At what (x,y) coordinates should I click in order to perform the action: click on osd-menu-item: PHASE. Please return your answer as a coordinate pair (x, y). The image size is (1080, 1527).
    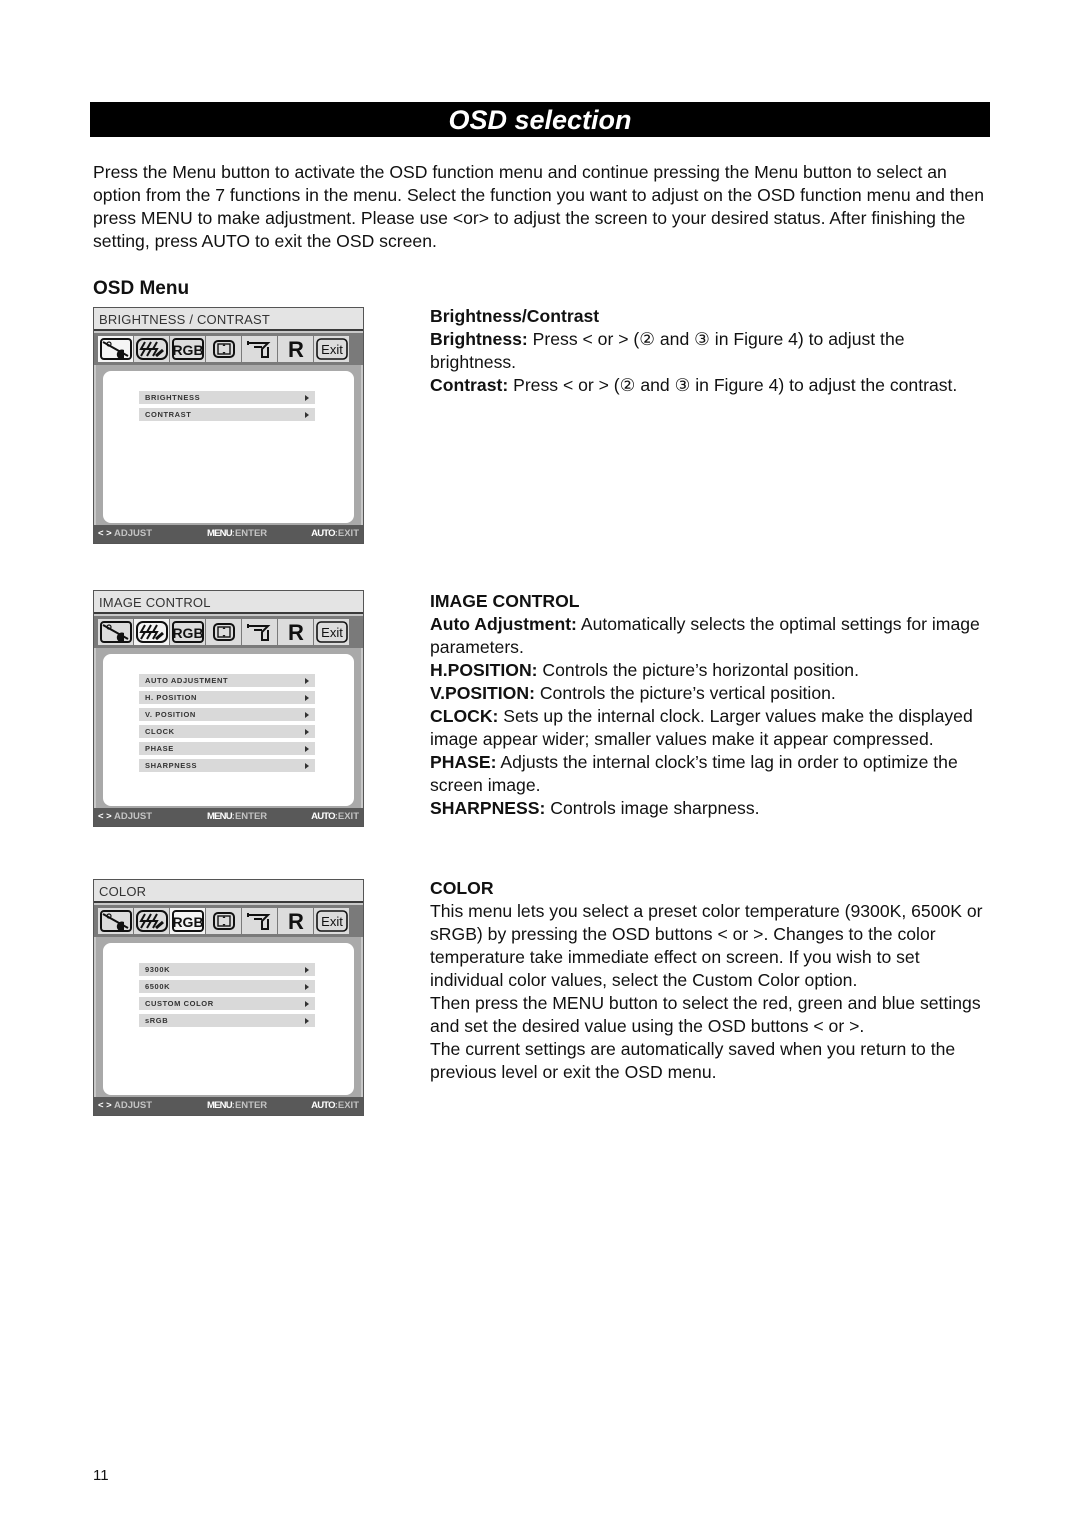
    Looking at the image, I should click on (227, 748).